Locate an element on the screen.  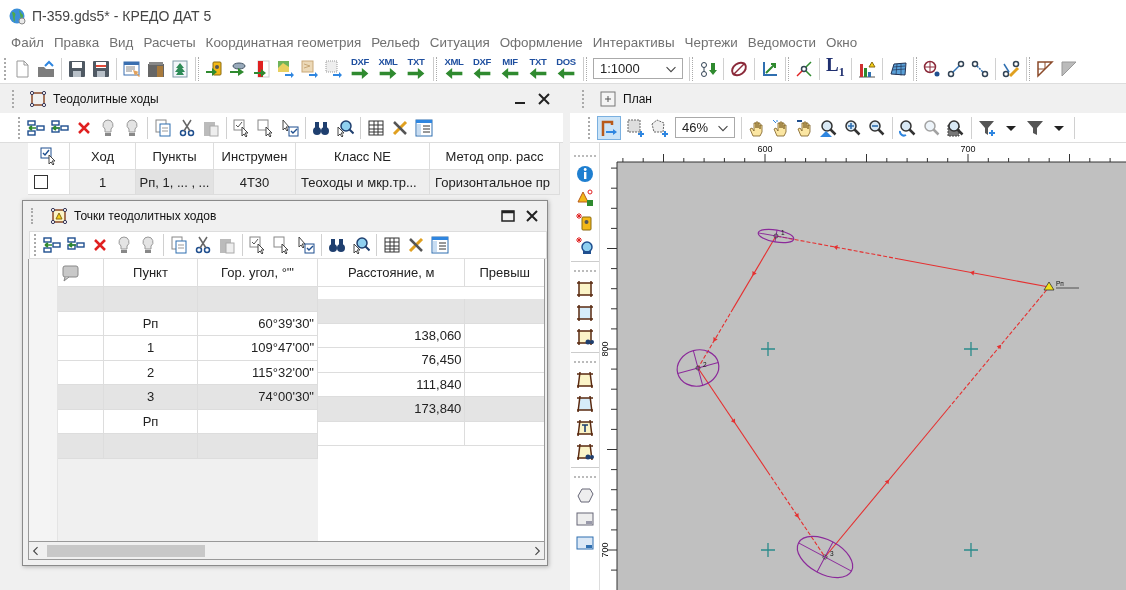
menu-item: Вид is located at coordinates (121, 42).